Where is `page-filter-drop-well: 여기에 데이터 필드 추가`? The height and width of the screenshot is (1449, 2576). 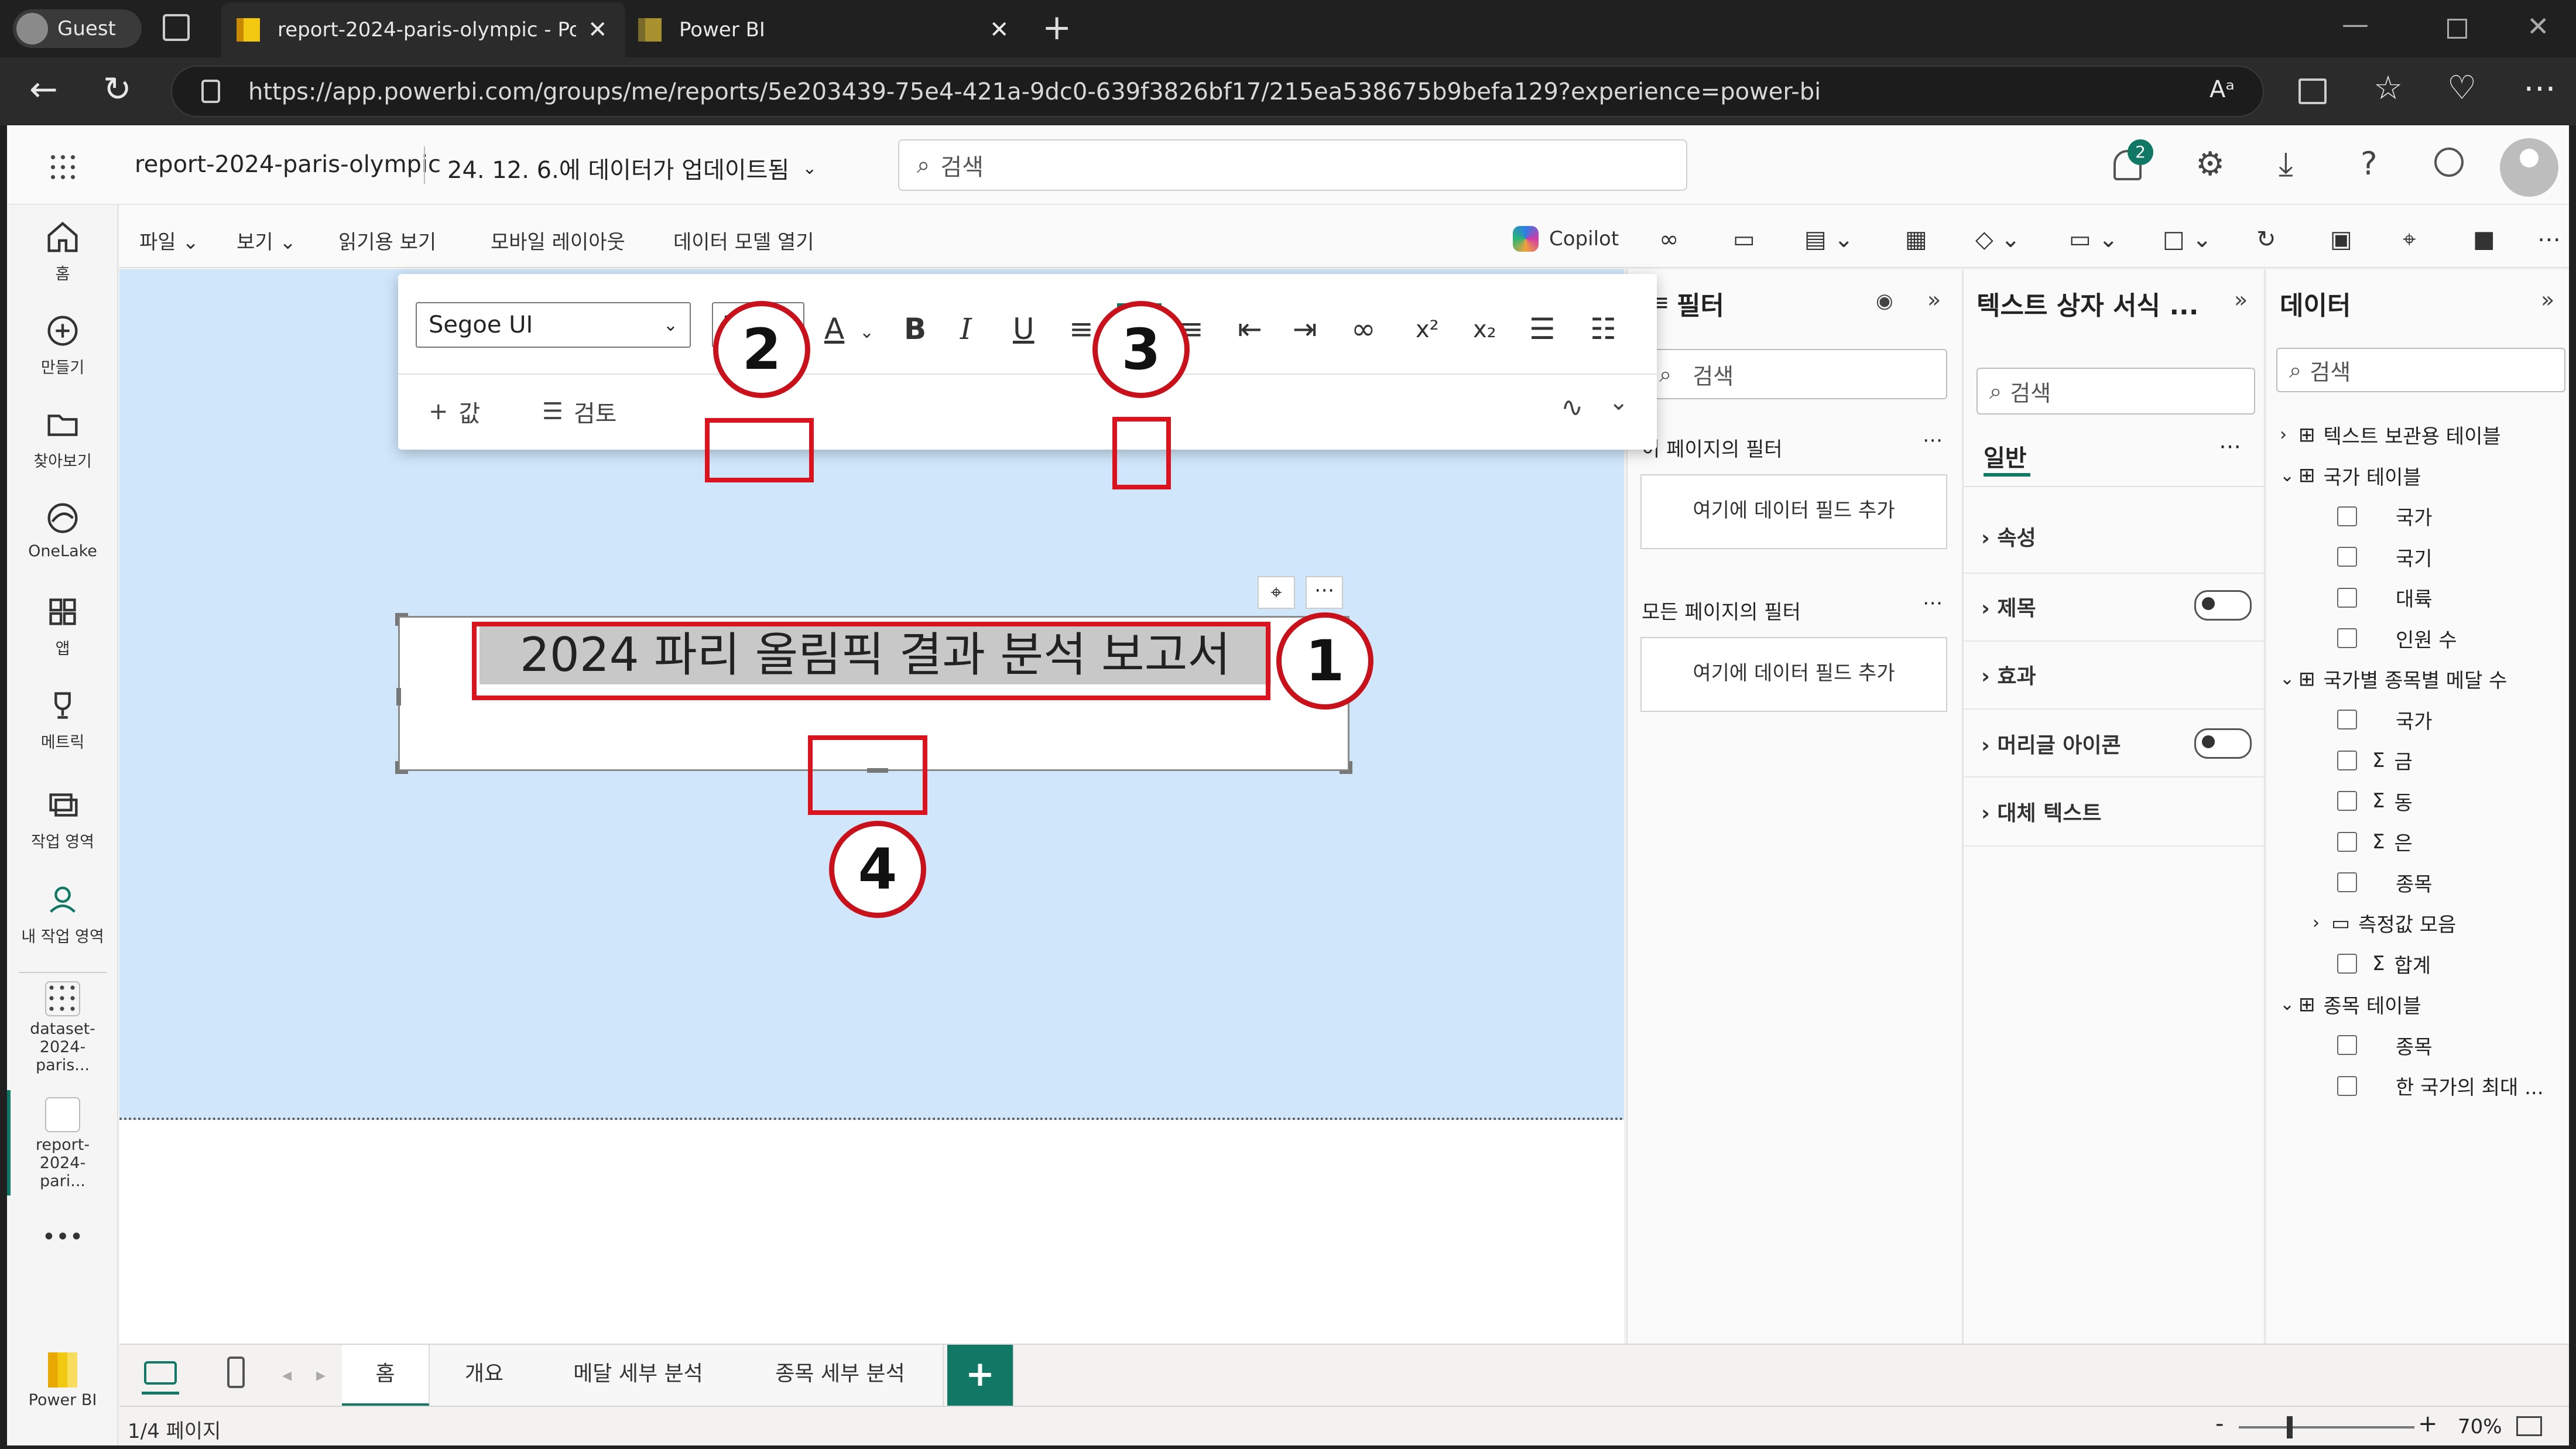 page-filter-drop-well: 여기에 데이터 필드 추가 is located at coordinates (1794, 511).